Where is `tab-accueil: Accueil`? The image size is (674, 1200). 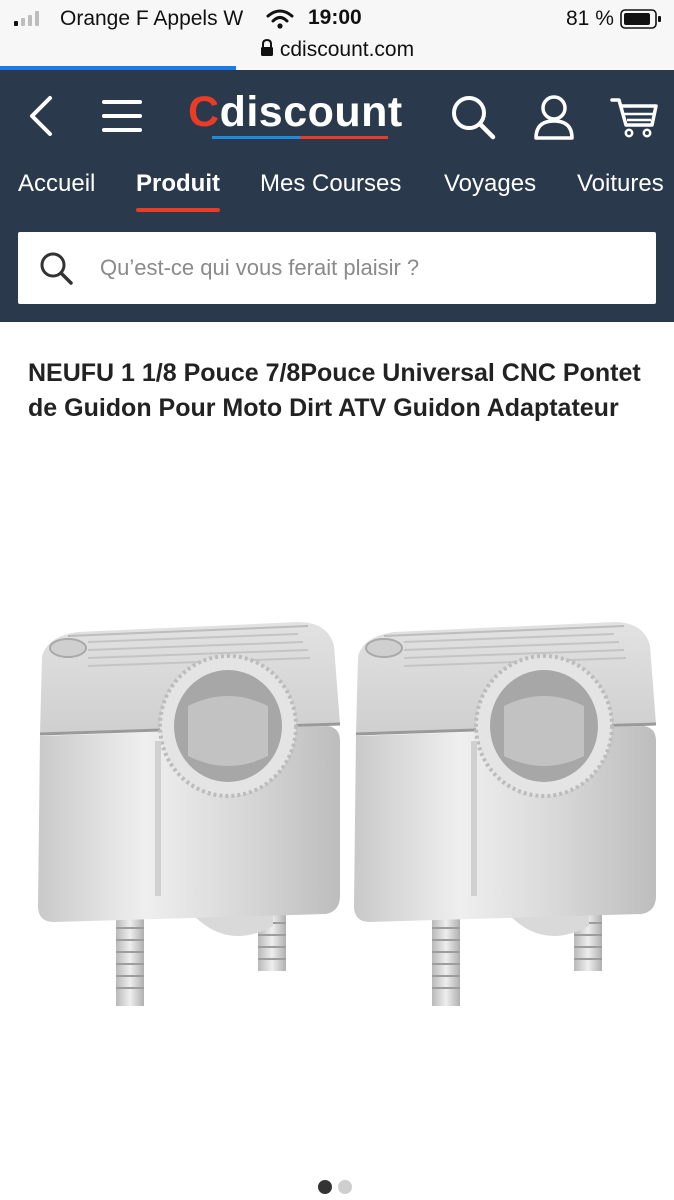
tab-accueil: Accueil is located at coordinates (56, 184).